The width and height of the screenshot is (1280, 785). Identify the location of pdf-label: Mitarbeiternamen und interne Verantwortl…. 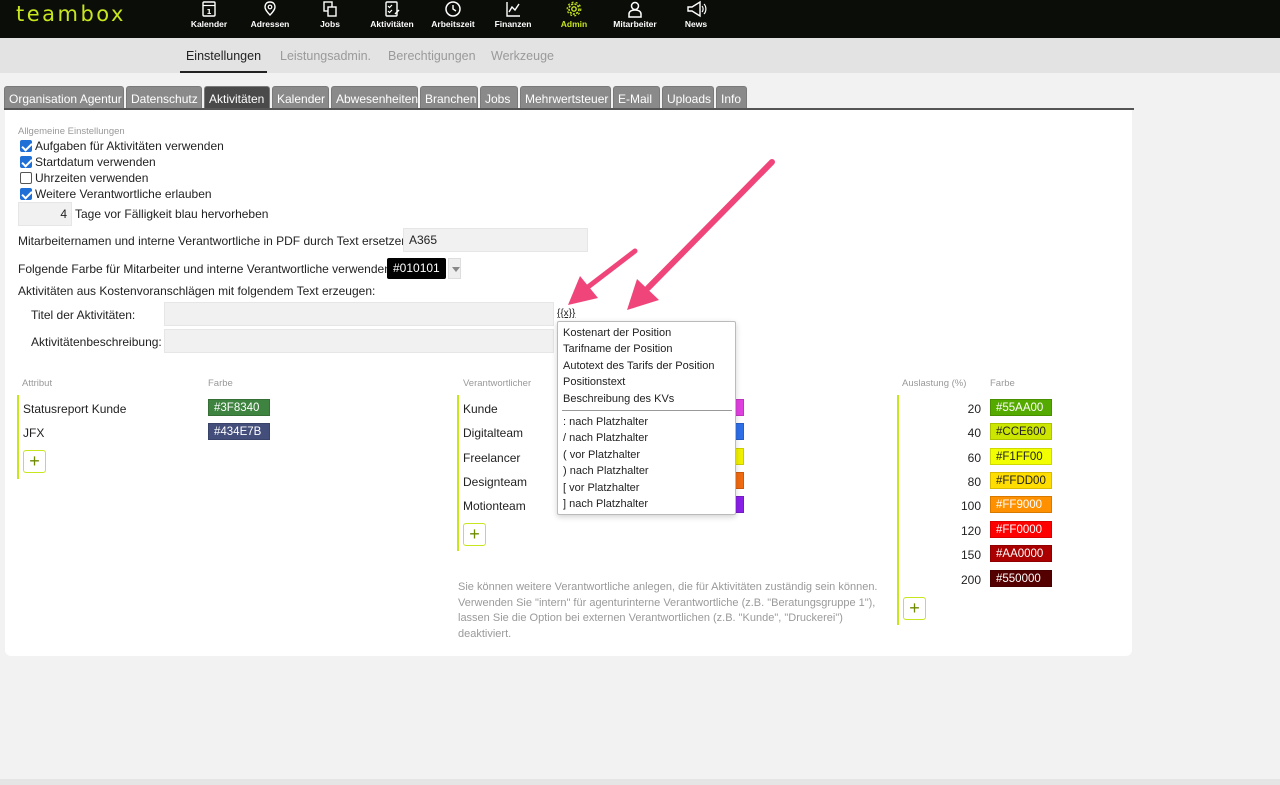
(213, 241).